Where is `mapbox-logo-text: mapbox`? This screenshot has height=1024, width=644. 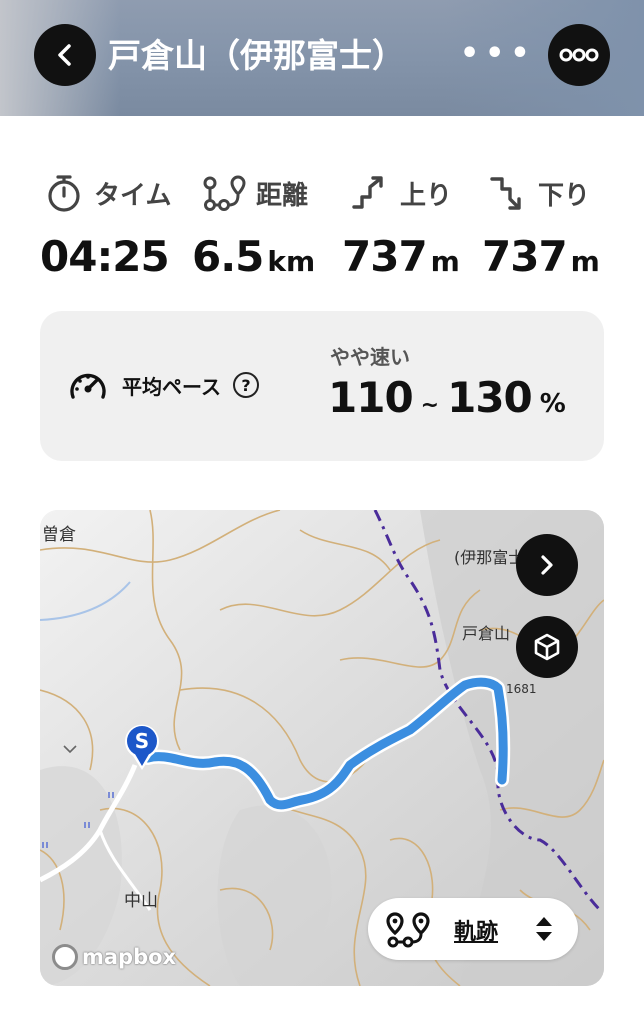
mapbox-logo-text: mapbox is located at coordinates (129, 957).